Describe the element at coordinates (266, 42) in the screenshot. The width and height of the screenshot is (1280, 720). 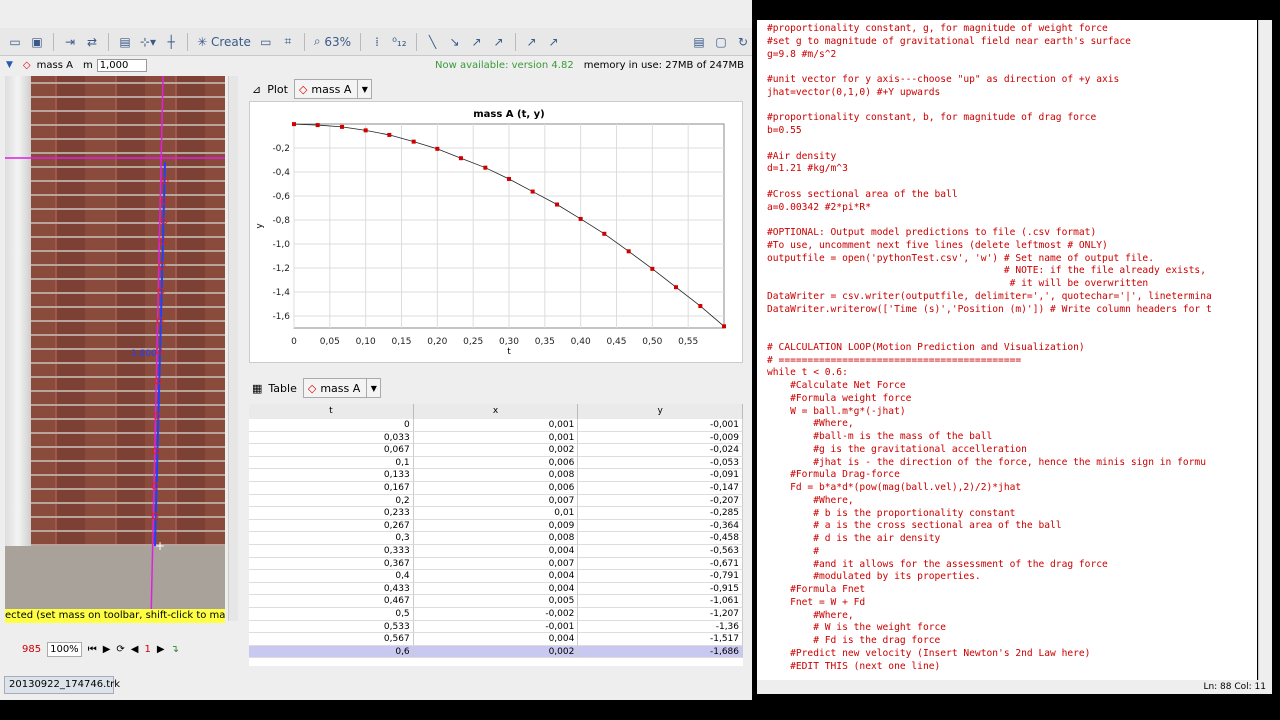
I see `track-control-icon: ▭` at that location.